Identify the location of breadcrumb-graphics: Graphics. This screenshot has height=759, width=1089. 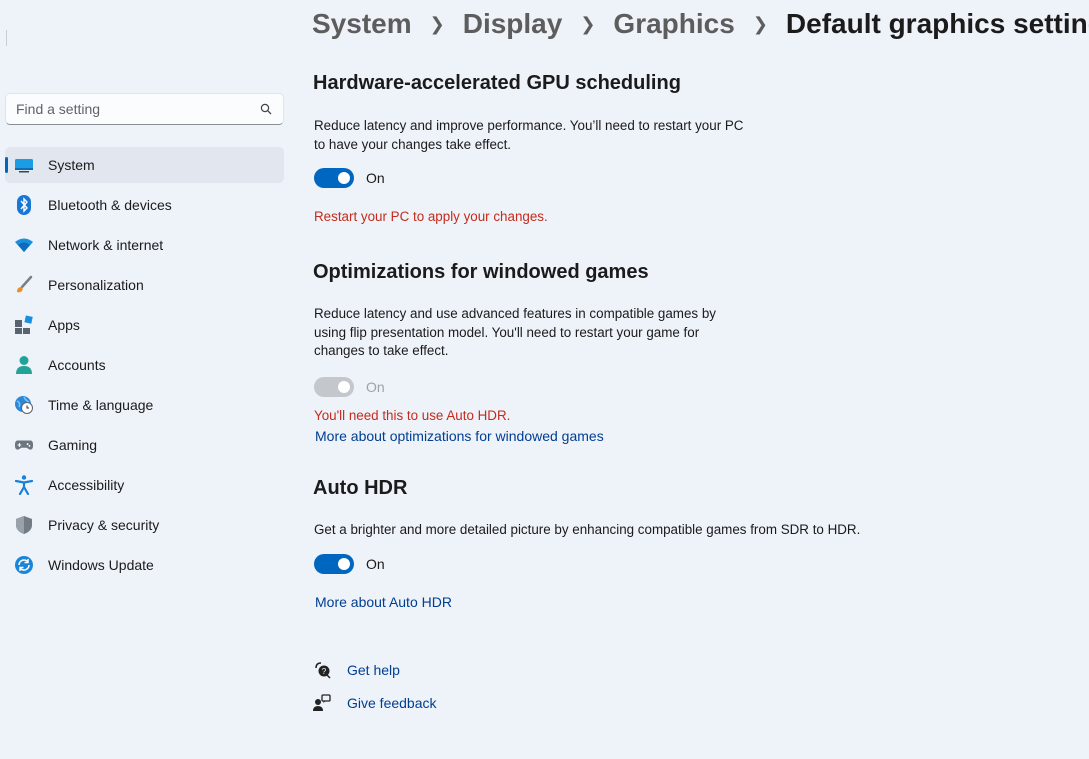
(673, 24).